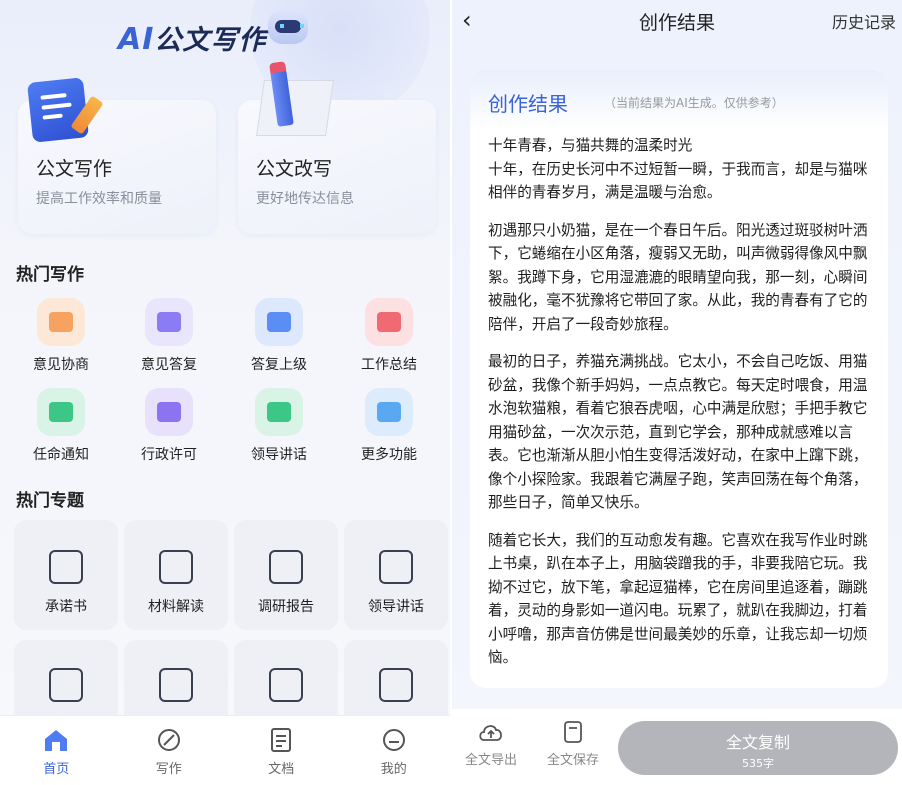 The height and width of the screenshot is (785, 902). I want to click on essay-title: 十年青春，与猫共舞的温柔时光, so click(590, 145).